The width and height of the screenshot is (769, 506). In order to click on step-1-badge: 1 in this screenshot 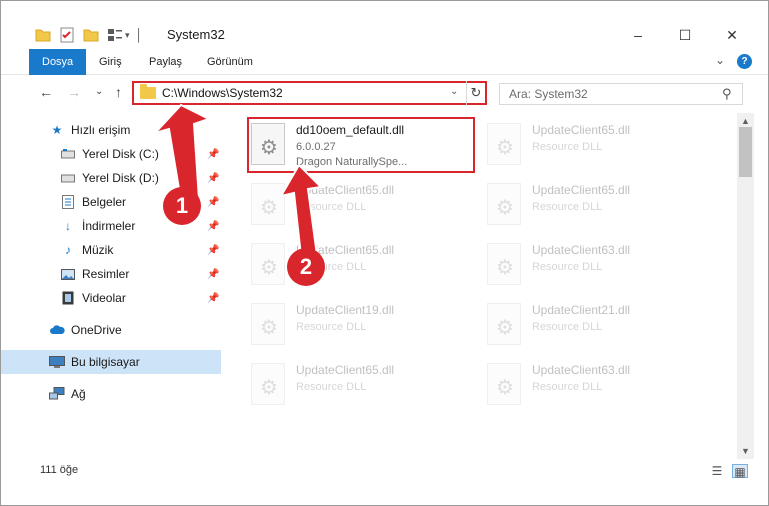, I will do `click(182, 206)`.